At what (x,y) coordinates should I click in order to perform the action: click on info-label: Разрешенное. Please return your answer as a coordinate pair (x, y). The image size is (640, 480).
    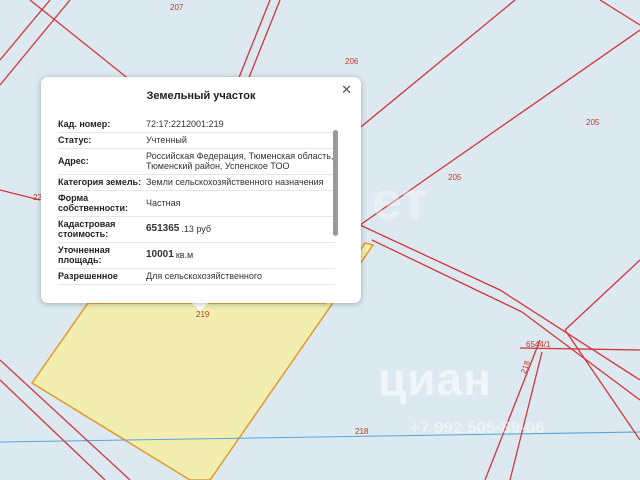
    Looking at the image, I should click on (88, 276).